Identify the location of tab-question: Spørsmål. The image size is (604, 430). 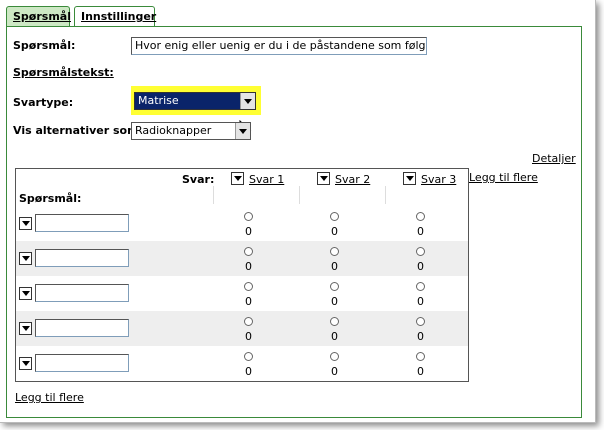
(38, 16).